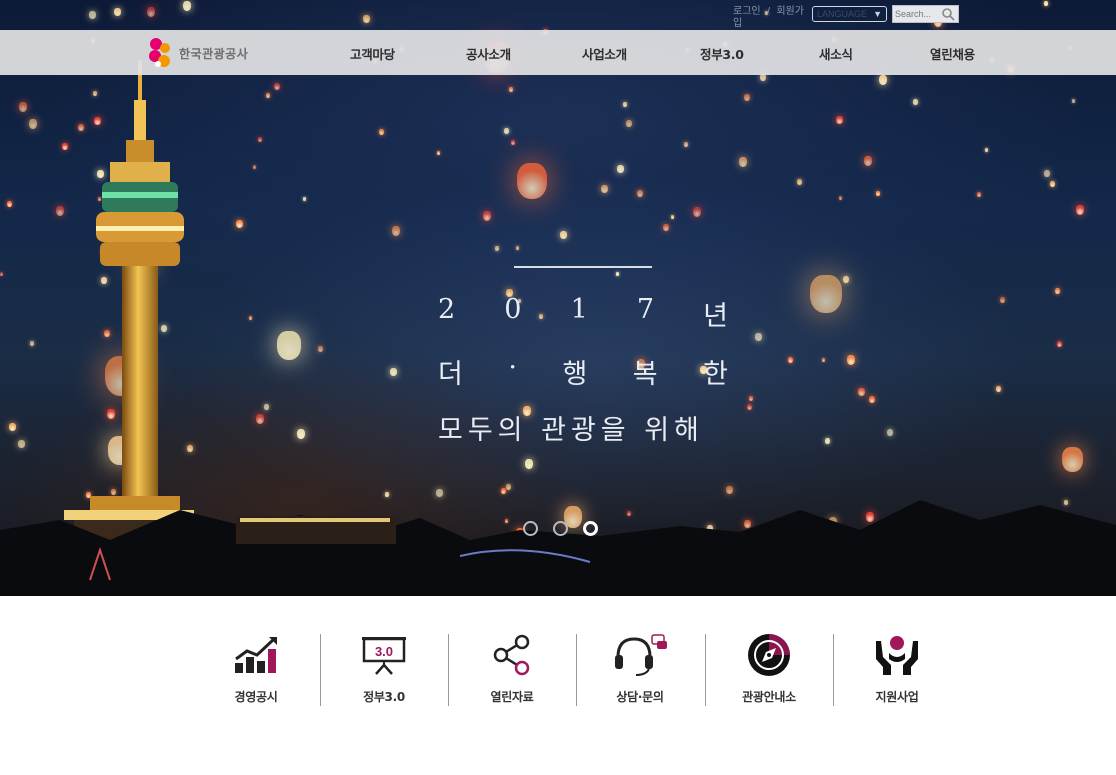  Describe the element at coordinates (571, 430) in the screenshot. I see `headline-text: 모두의 관광을 위해` at that location.